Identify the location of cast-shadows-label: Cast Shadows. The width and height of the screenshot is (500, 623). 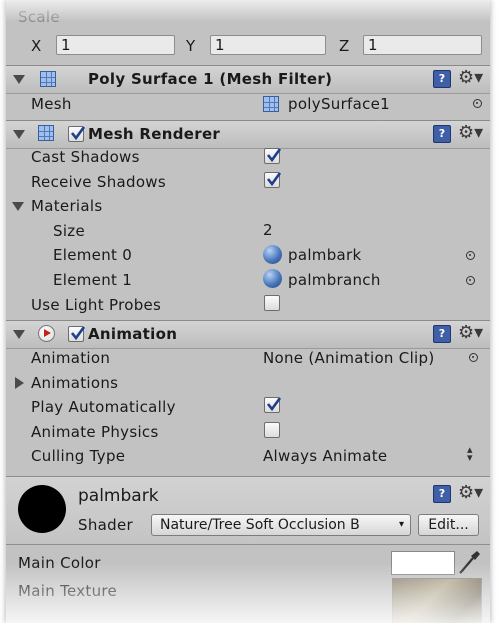
(85, 157).